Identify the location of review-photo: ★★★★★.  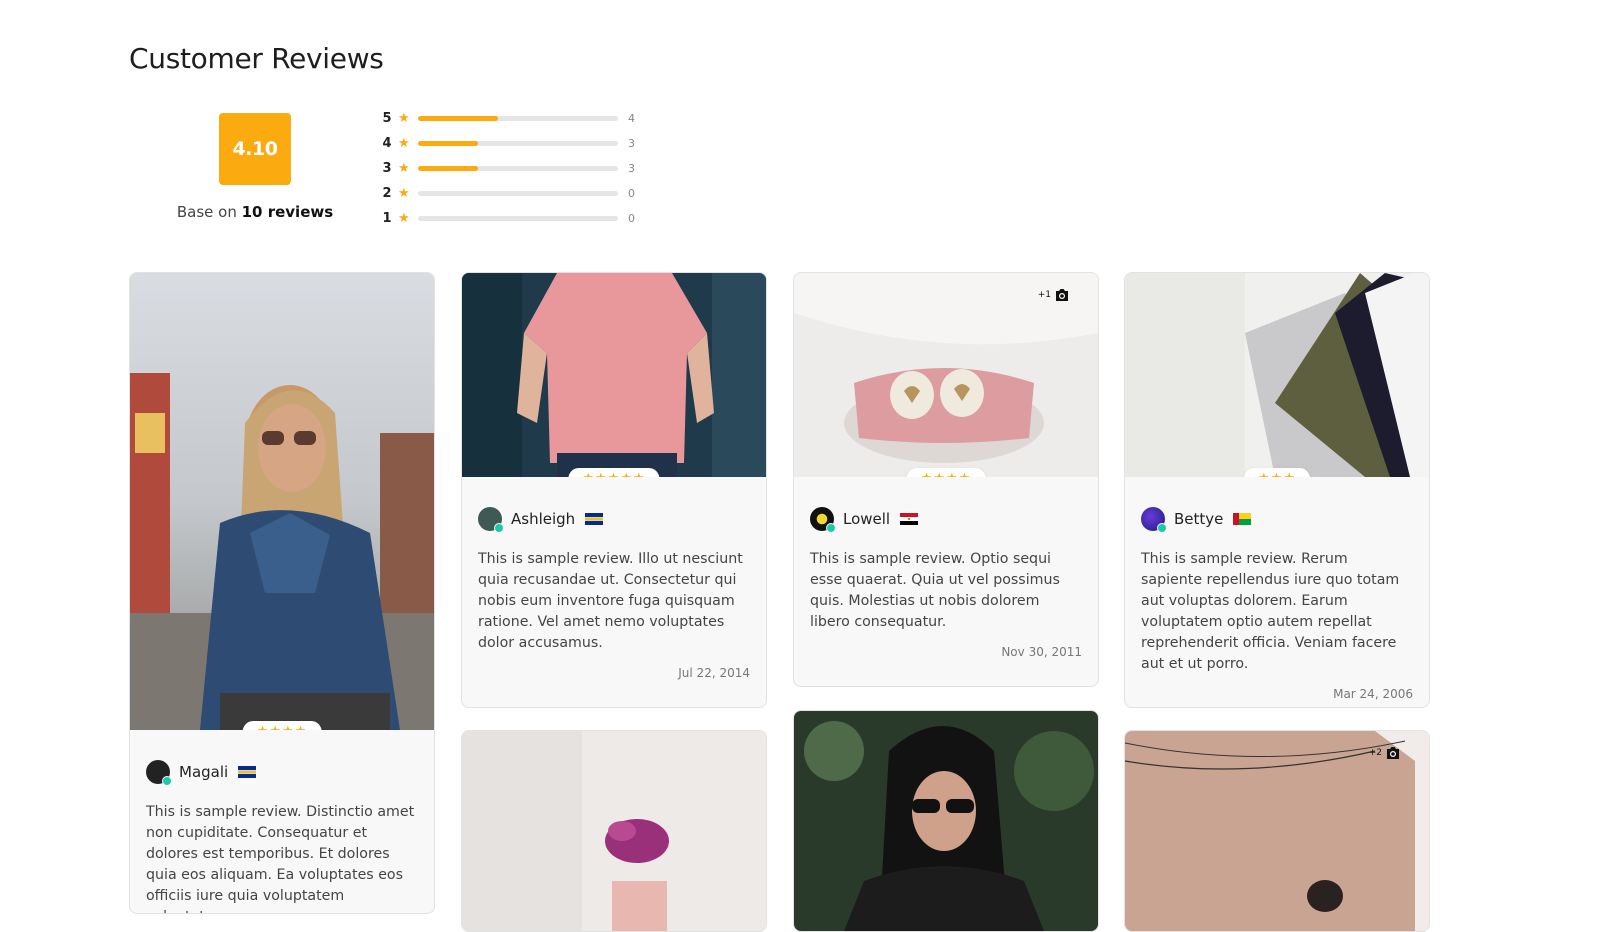
(614, 375).